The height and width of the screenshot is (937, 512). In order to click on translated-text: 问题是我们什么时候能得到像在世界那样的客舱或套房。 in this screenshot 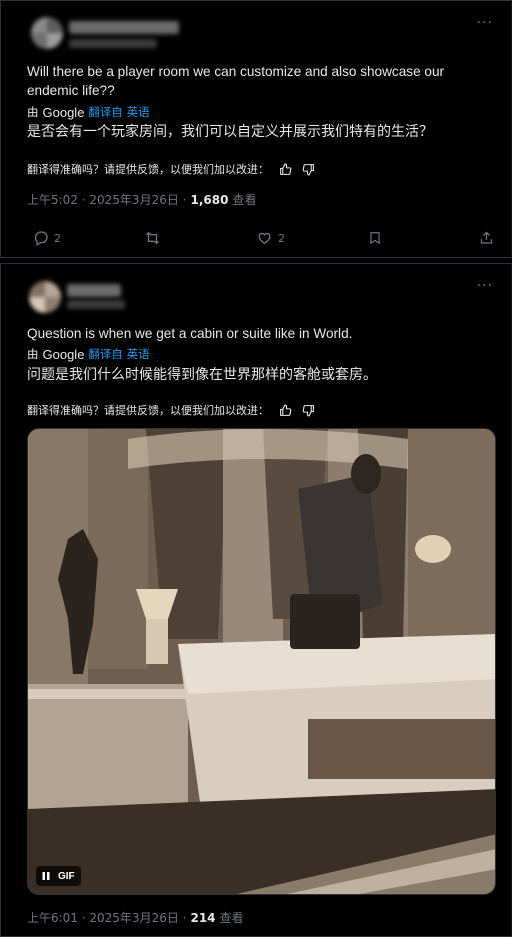, I will do `click(202, 375)`.